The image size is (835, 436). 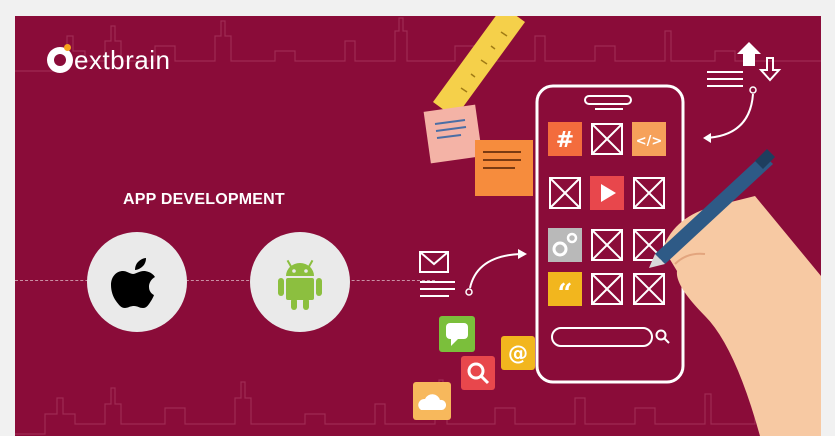 I want to click on ruler-icon, so click(x=479, y=67).